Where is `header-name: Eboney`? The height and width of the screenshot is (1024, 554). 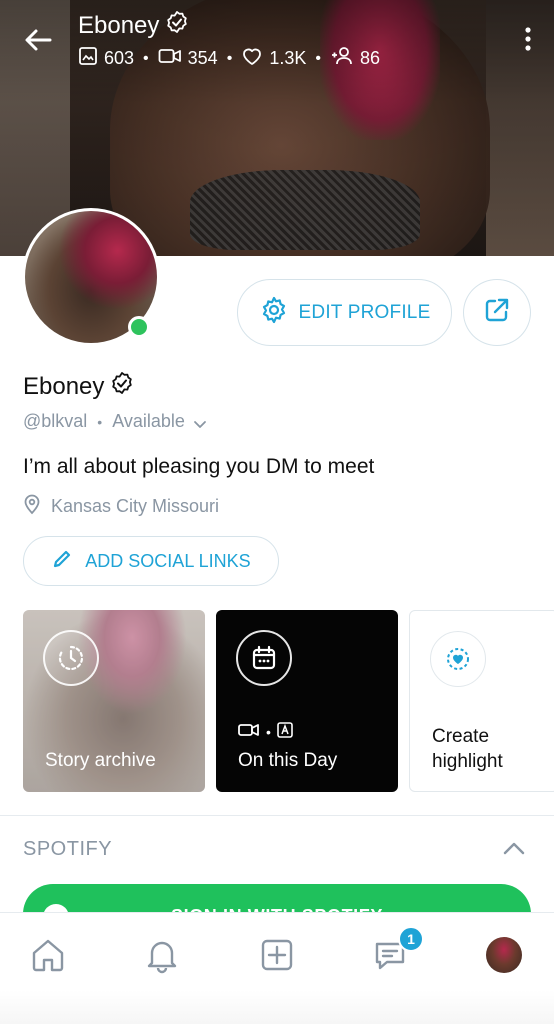 header-name: Eboney is located at coordinates (133, 25).